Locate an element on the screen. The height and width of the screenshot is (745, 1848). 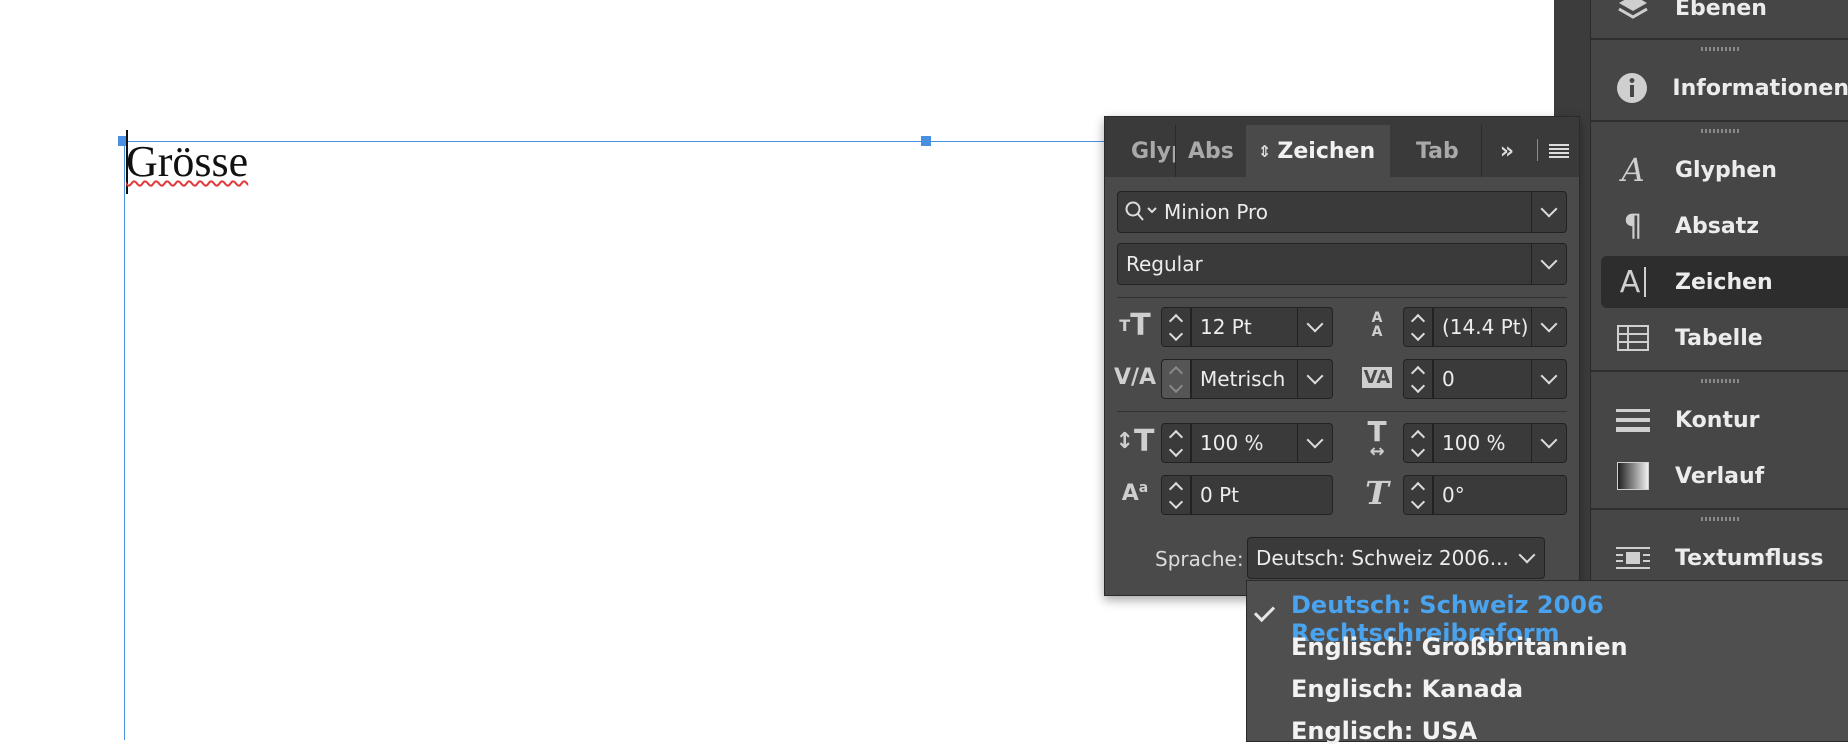
baseline-shift-stepper is located at coordinates (1176, 495).